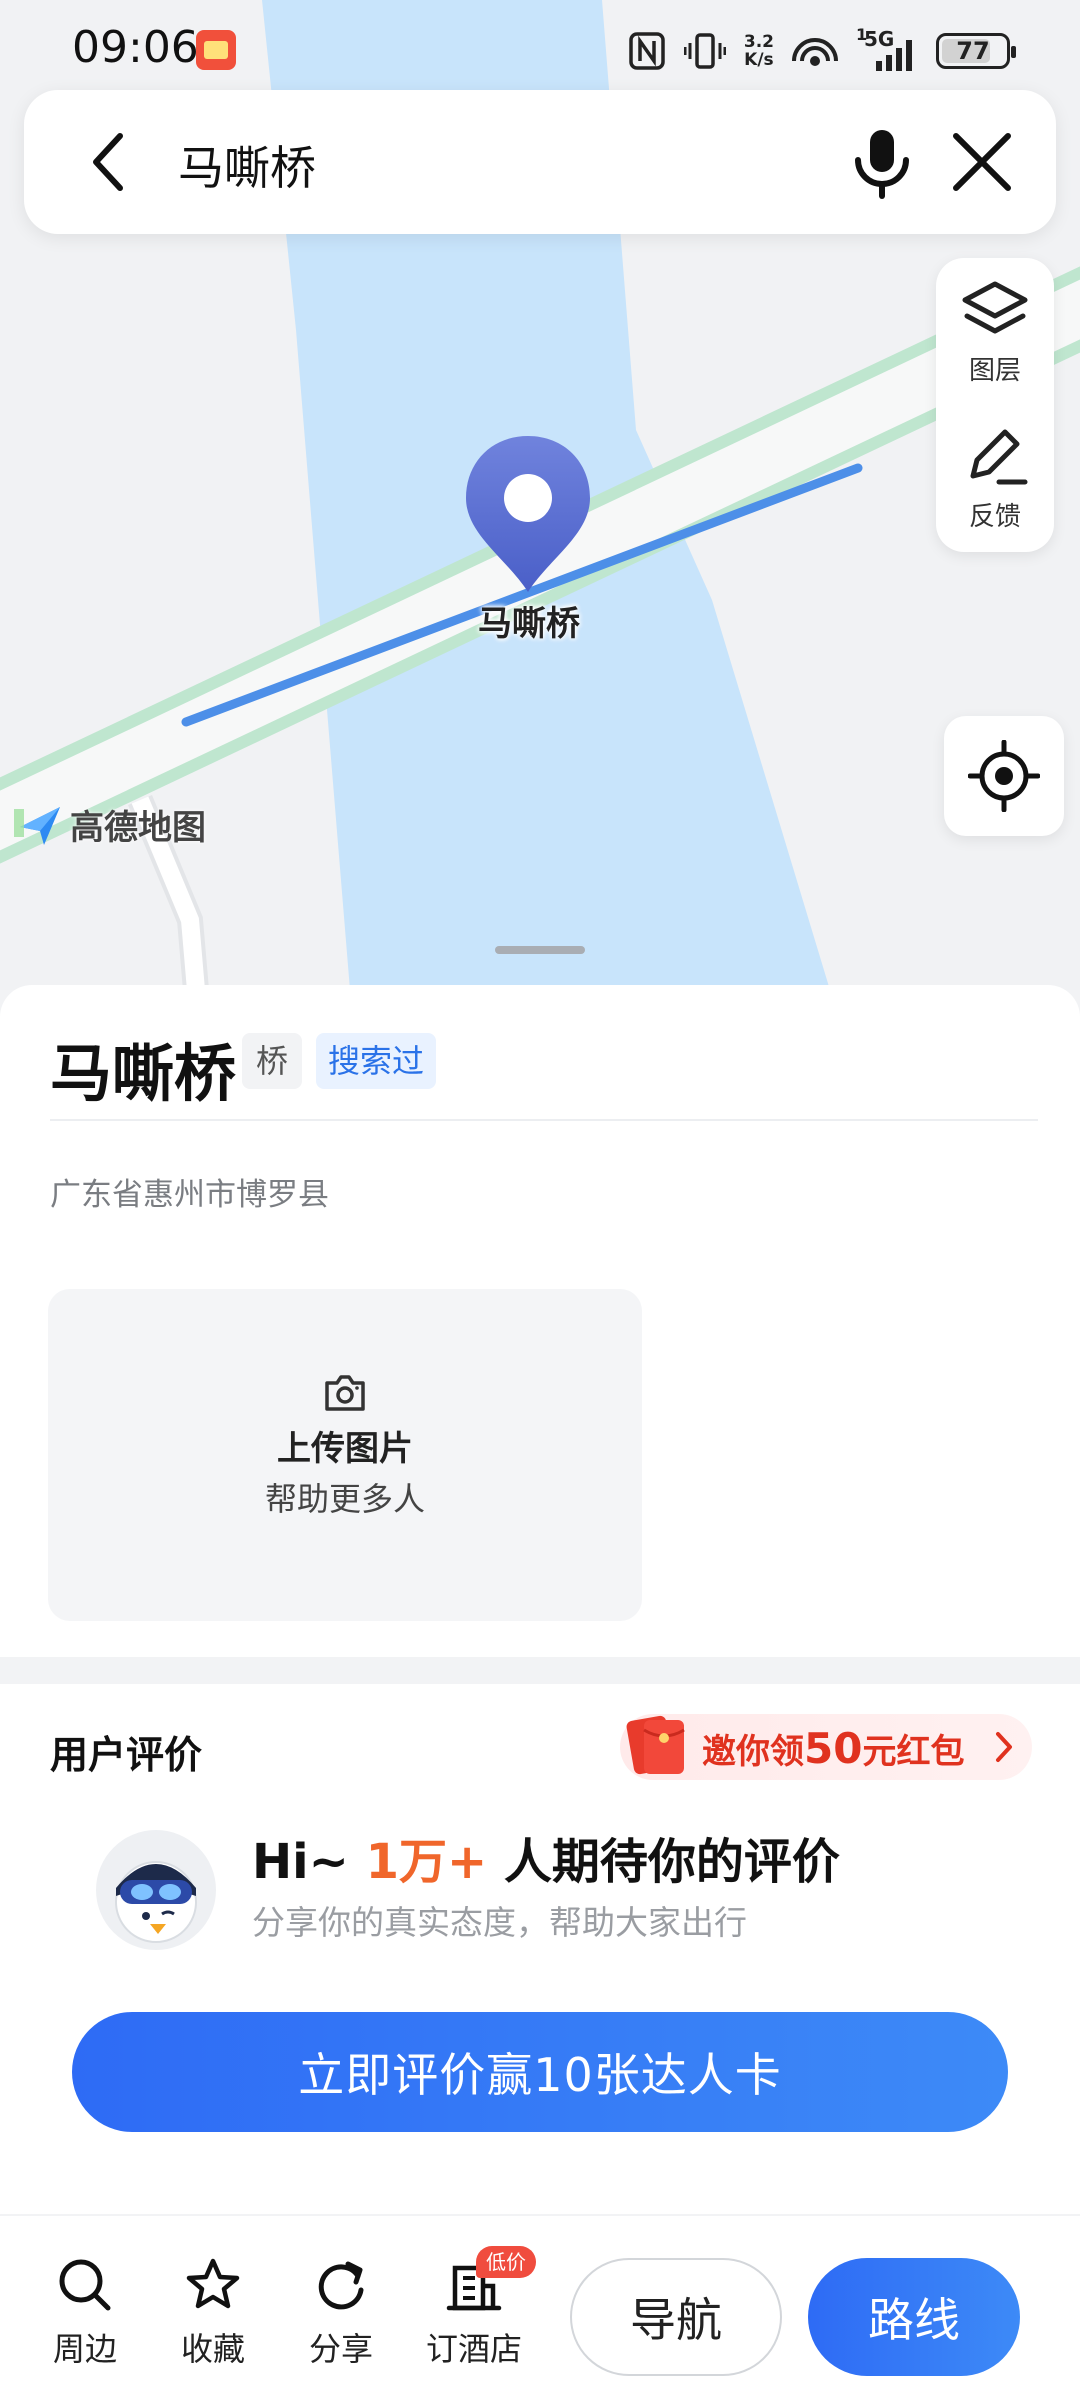 The image size is (1080, 2400). What do you see at coordinates (376, 1061) in the screenshot?
I see `searched-tag: 搜索过` at bounding box center [376, 1061].